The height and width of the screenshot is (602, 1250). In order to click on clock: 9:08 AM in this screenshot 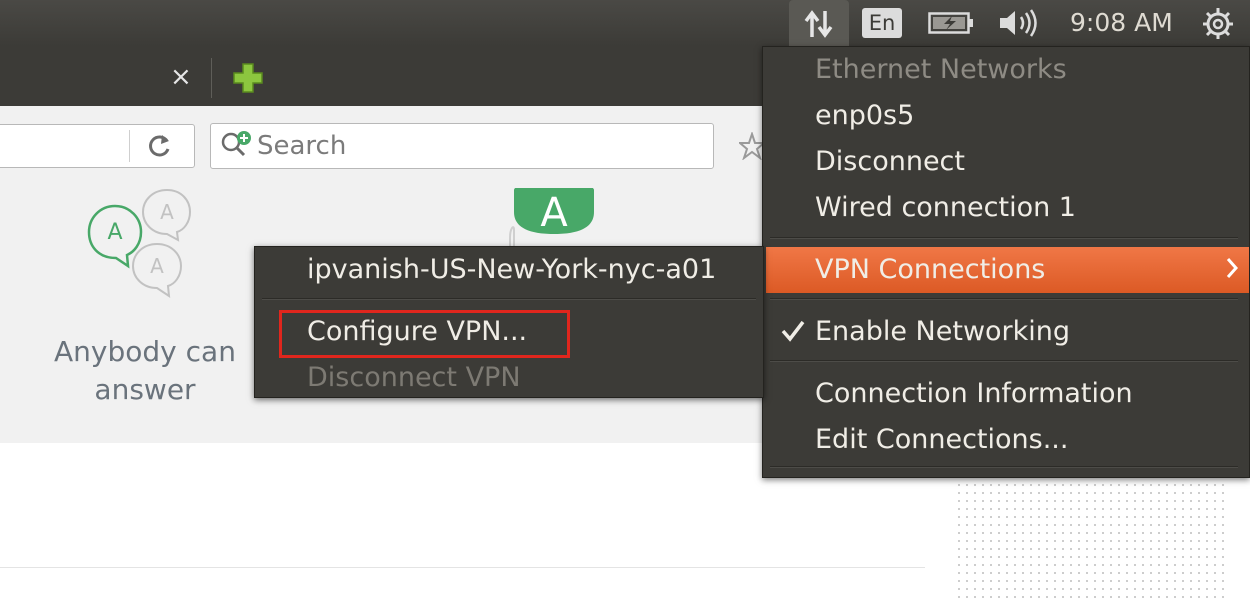, I will do `click(1121, 23)`.